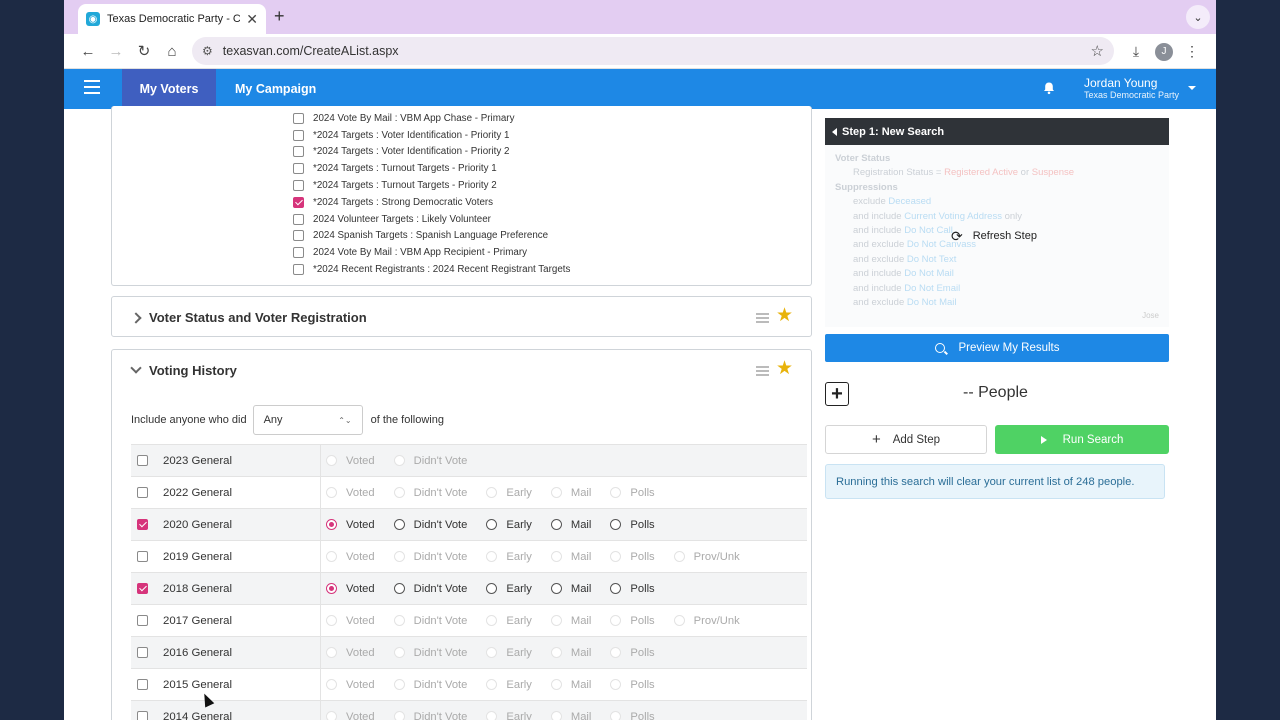 This screenshot has width=1280, height=720. What do you see at coordinates (207, 51) in the screenshot?
I see `site-settings-icon: ⚙` at bounding box center [207, 51].